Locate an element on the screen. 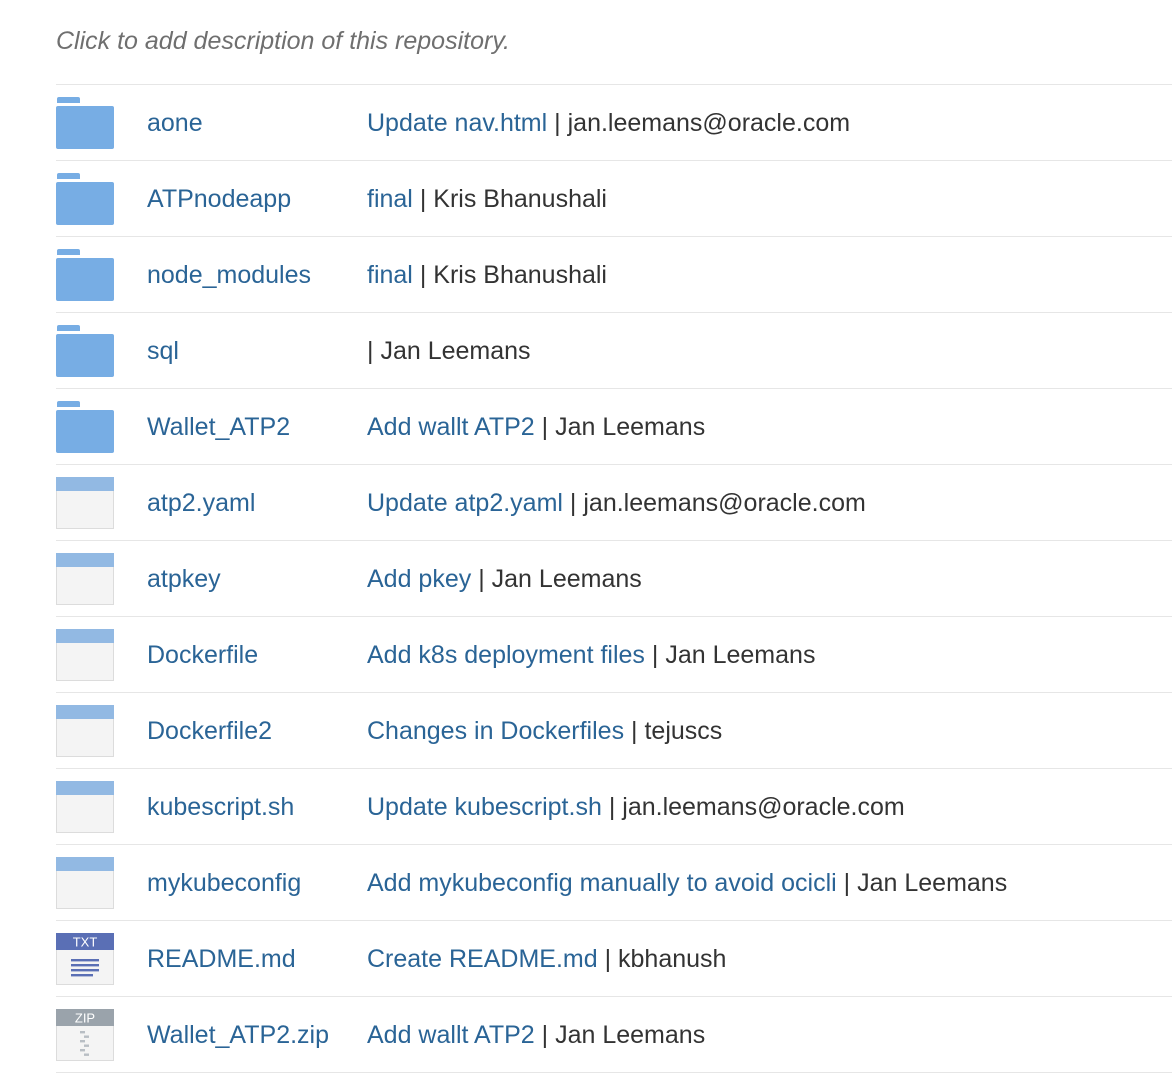  file-row: Wallet_ATP2 Add wallt ATP2 | Jan Leemans is located at coordinates (614, 427).